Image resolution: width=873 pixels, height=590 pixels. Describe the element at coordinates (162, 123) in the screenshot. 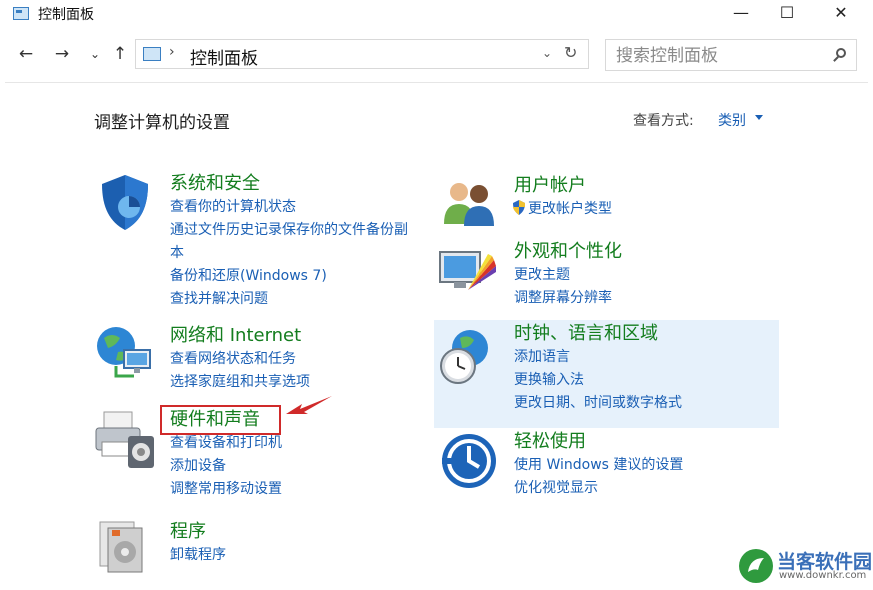

I see `page-title: 调整计算机的设置` at that location.